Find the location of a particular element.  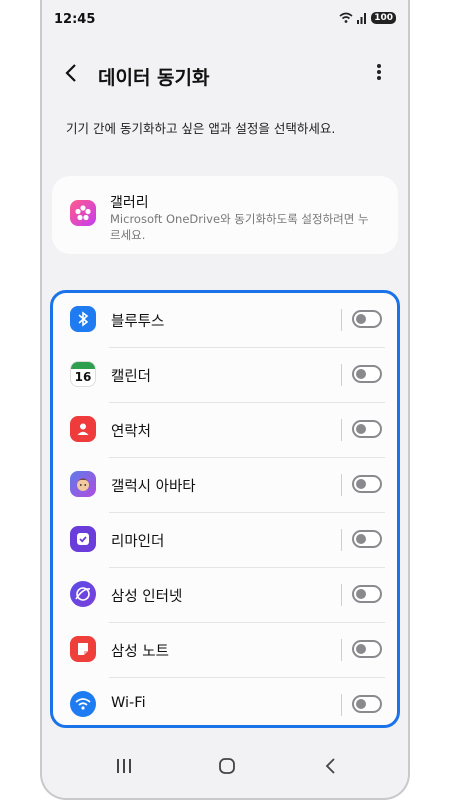

samsung-internet-icon is located at coordinates (83, 594).